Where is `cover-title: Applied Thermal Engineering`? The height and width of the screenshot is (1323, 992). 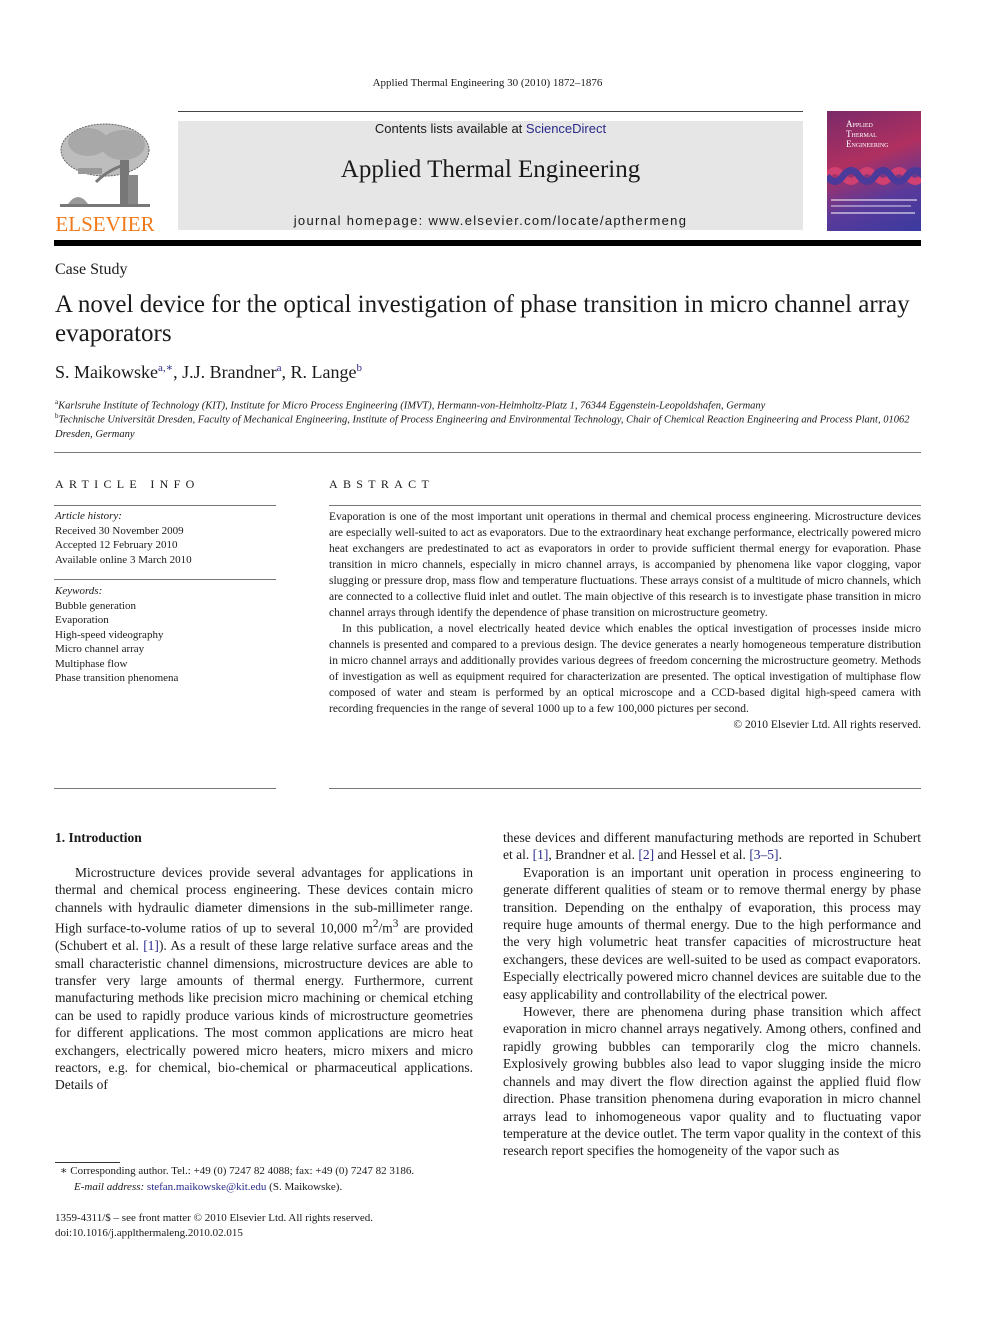
cover-title: Applied Thermal Engineering is located at coordinates (867, 134).